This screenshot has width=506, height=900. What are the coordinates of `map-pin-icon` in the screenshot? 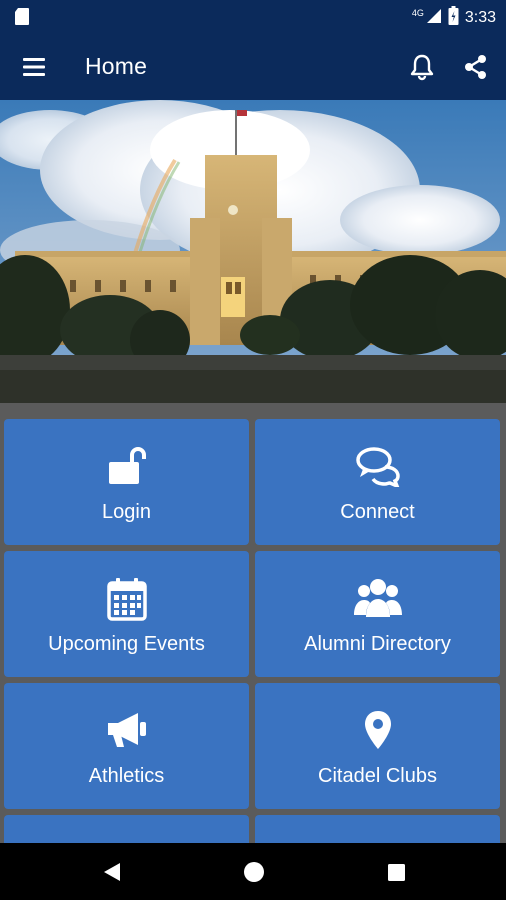 It's located at (377, 730).